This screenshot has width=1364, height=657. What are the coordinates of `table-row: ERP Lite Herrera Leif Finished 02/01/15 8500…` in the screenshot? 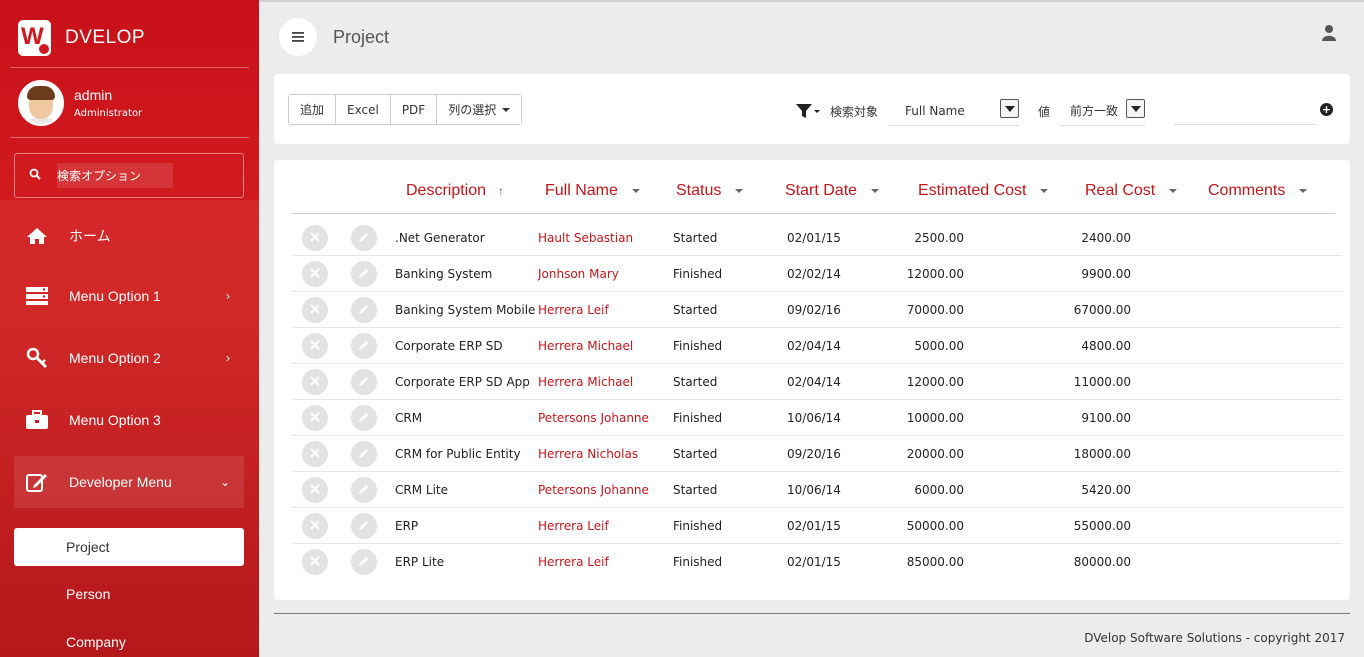 It's located at (816, 562).